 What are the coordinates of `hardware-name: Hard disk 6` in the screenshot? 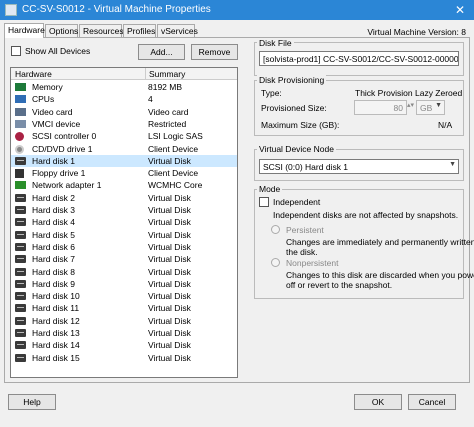 It's located at (53, 246).